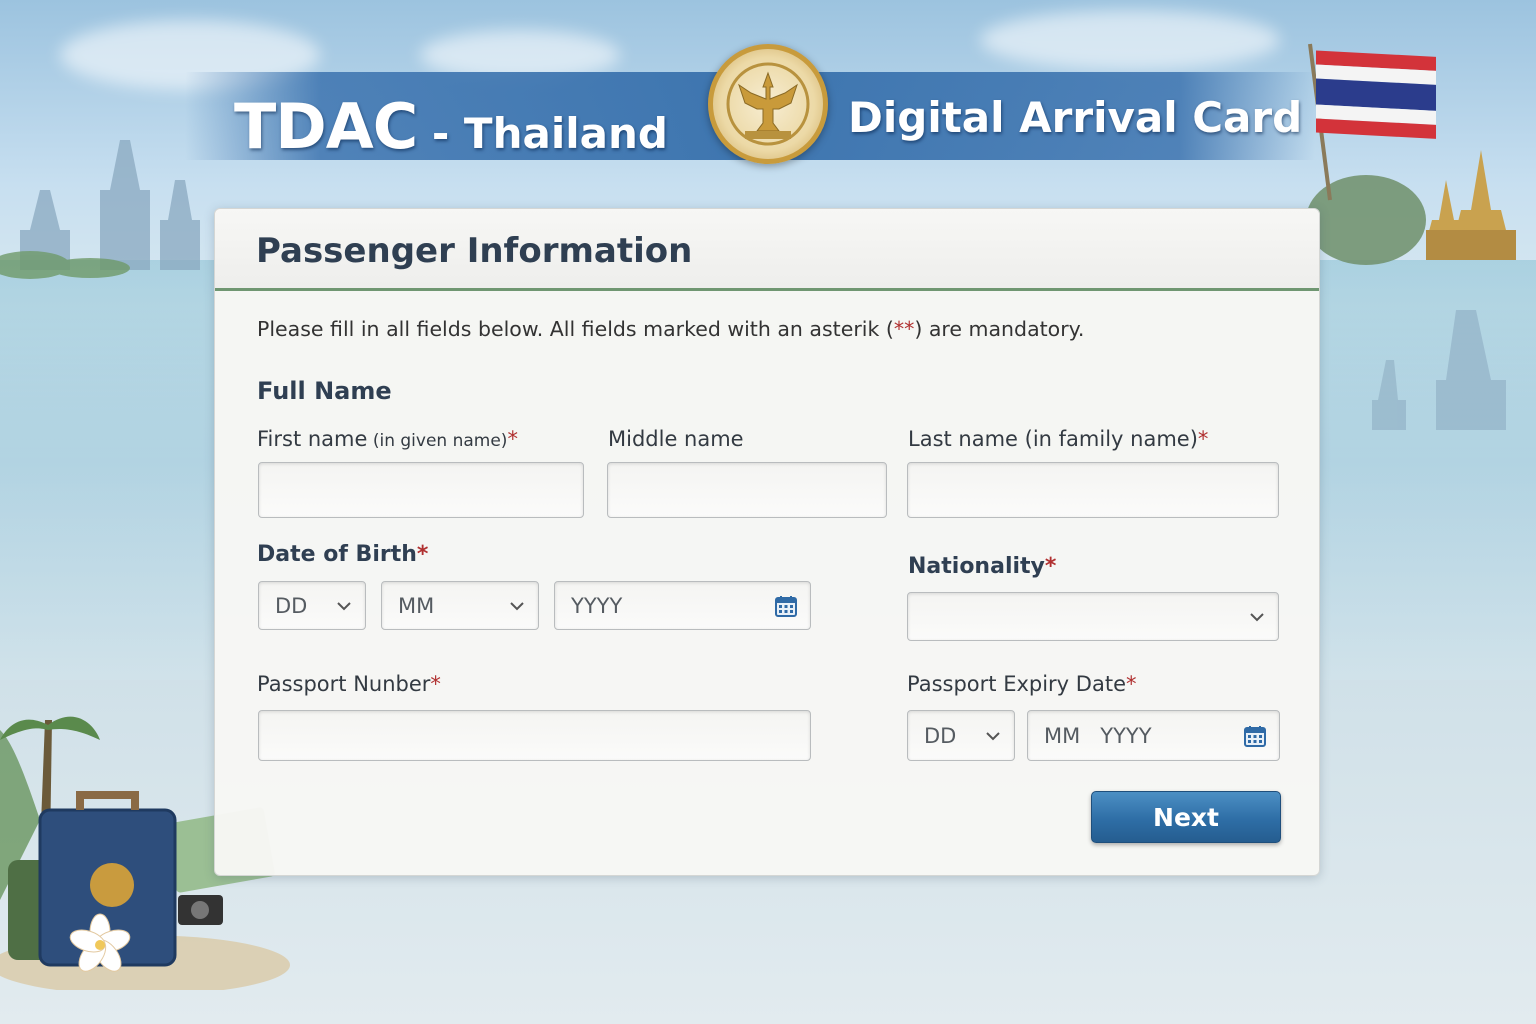  I want to click on nationality-label: Nationality*, so click(982, 566).